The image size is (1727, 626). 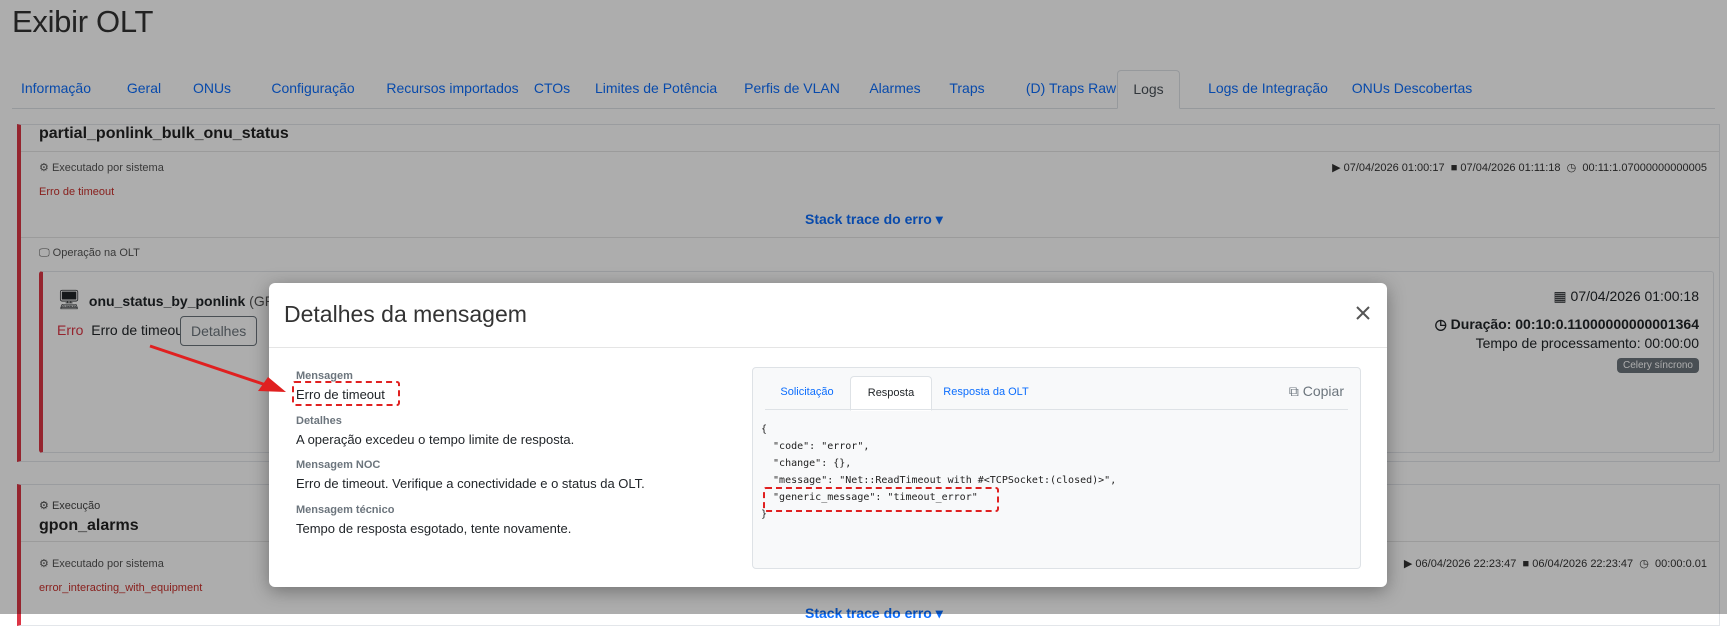 What do you see at coordinates (319, 421) in the screenshot?
I see `field-label-detalhes: Detalhes` at bounding box center [319, 421].